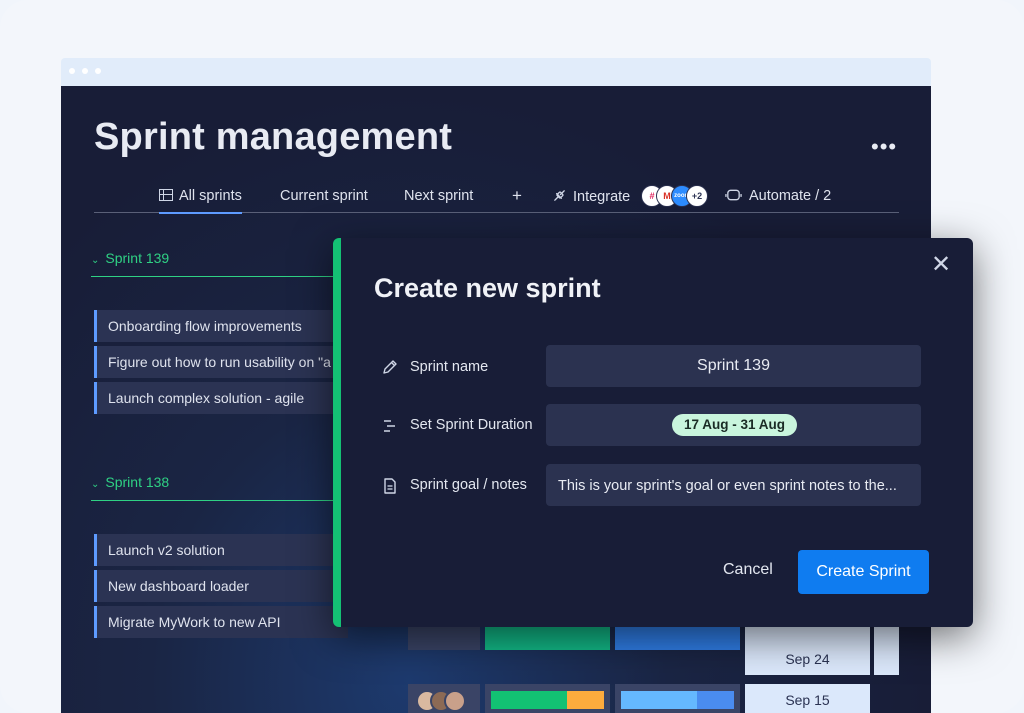 The image size is (1024, 713). I want to click on timeline-bar, so click(659, 700).